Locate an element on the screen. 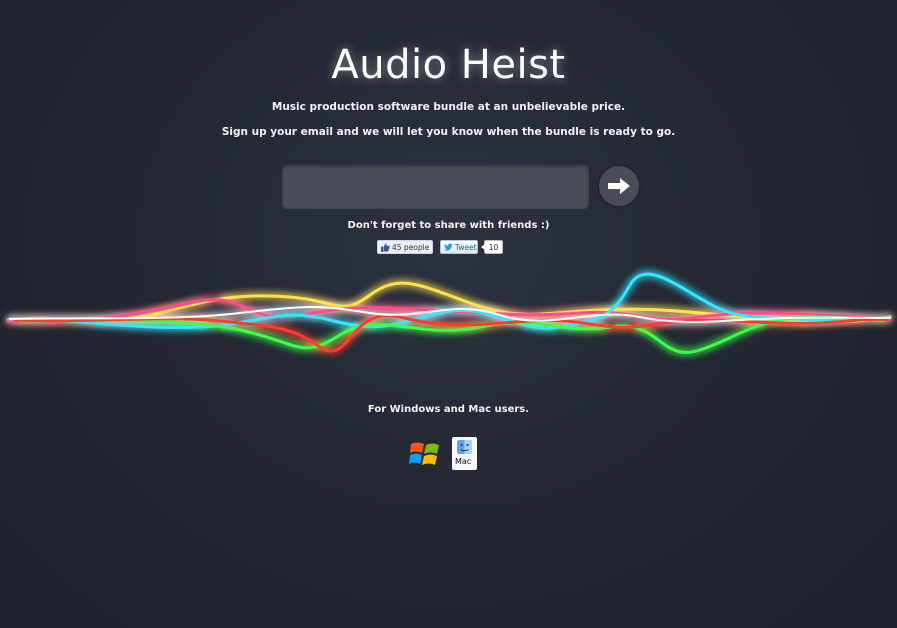  mac-label: Mac is located at coordinates (463, 461).